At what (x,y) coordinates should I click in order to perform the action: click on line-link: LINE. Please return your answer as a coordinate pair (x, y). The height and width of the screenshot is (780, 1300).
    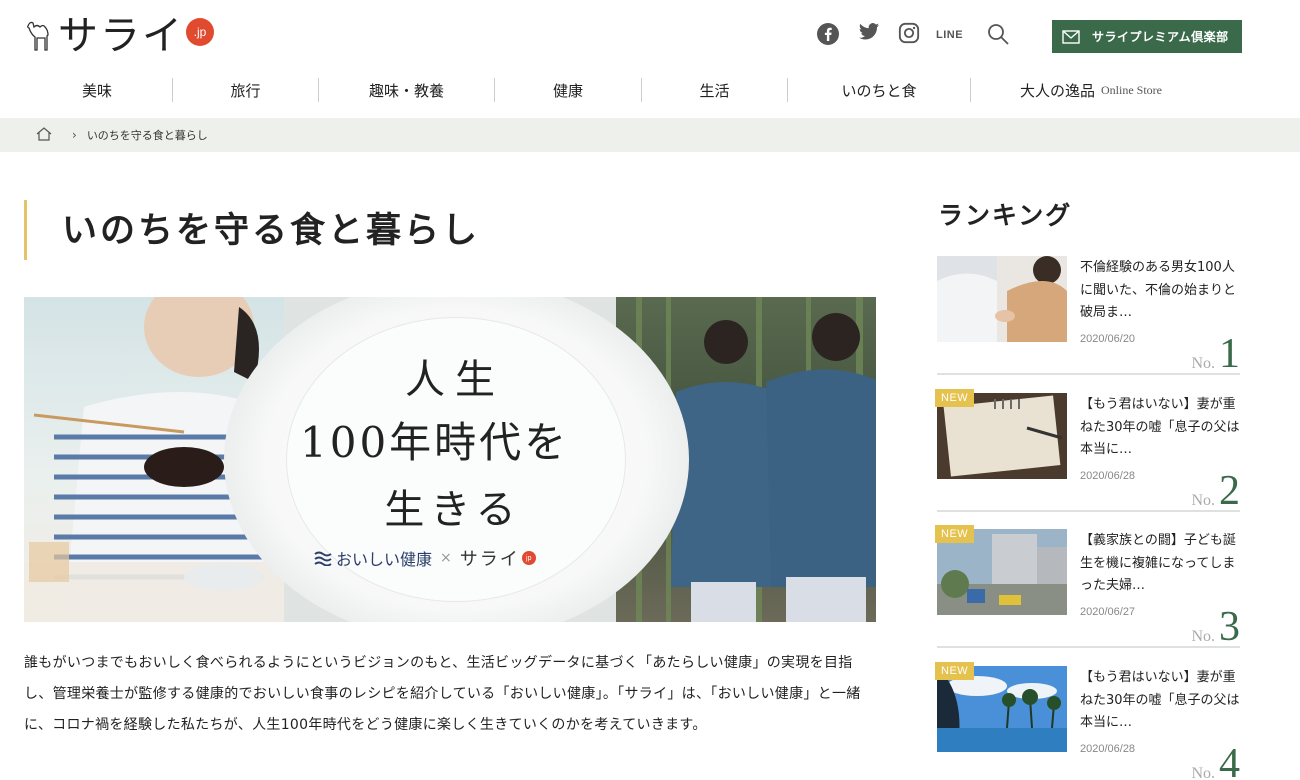
    Looking at the image, I should click on (949, 35).